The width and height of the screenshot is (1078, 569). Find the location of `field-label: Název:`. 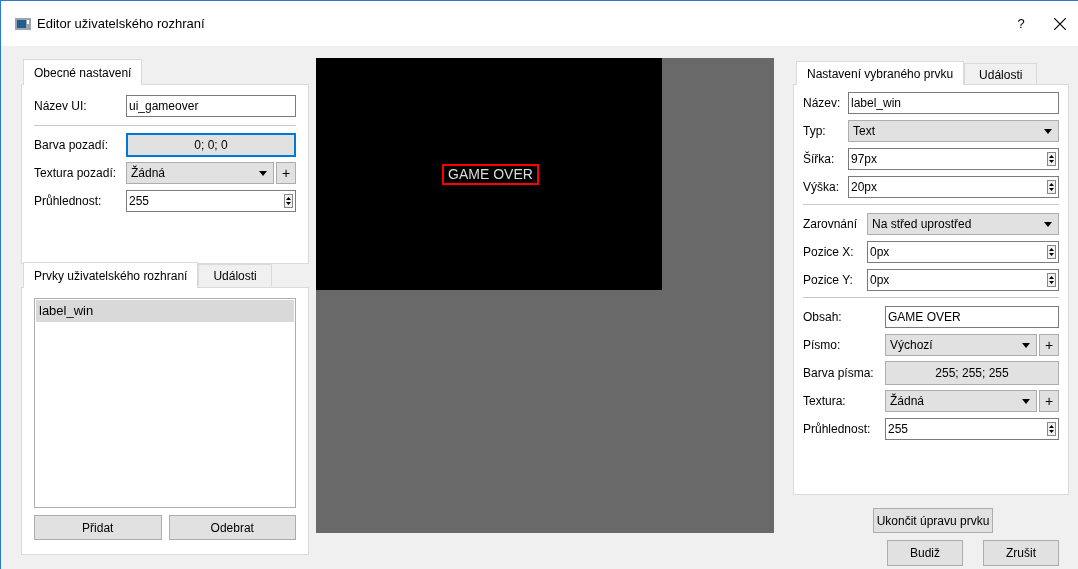

field-label: Název: is located at coordinates (822, 103).